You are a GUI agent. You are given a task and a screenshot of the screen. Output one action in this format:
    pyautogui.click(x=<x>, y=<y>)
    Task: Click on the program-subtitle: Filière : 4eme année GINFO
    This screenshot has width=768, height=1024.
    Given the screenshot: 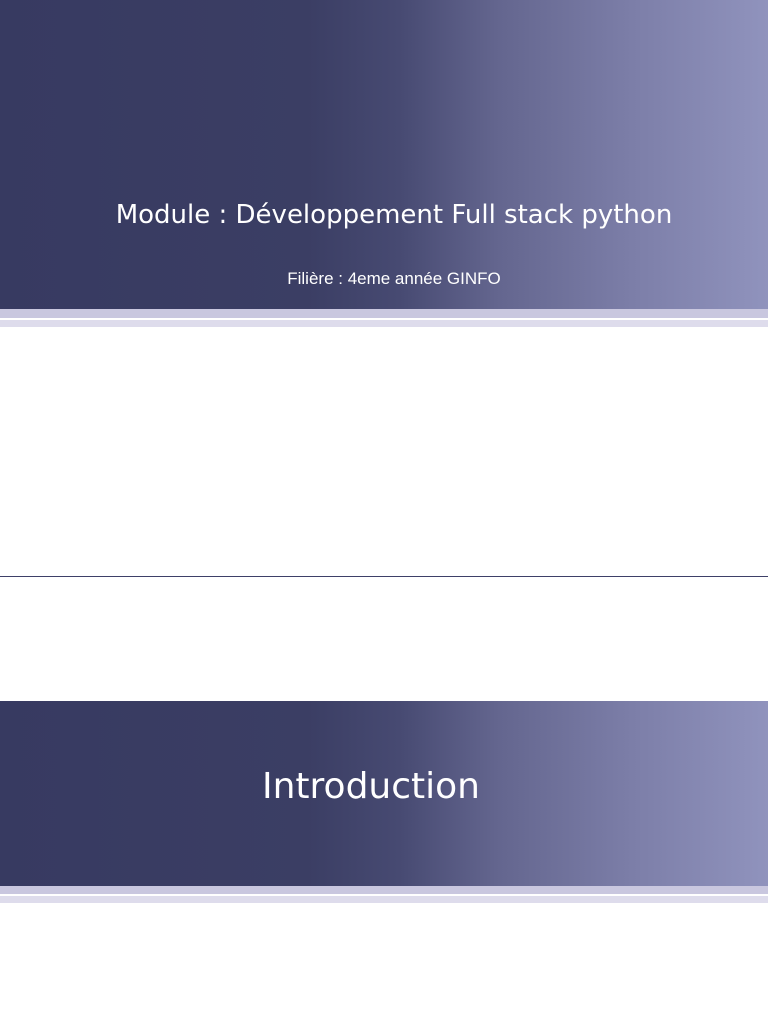 What is the action you would take?
    pyautogui.click(x=394, y=278)
    